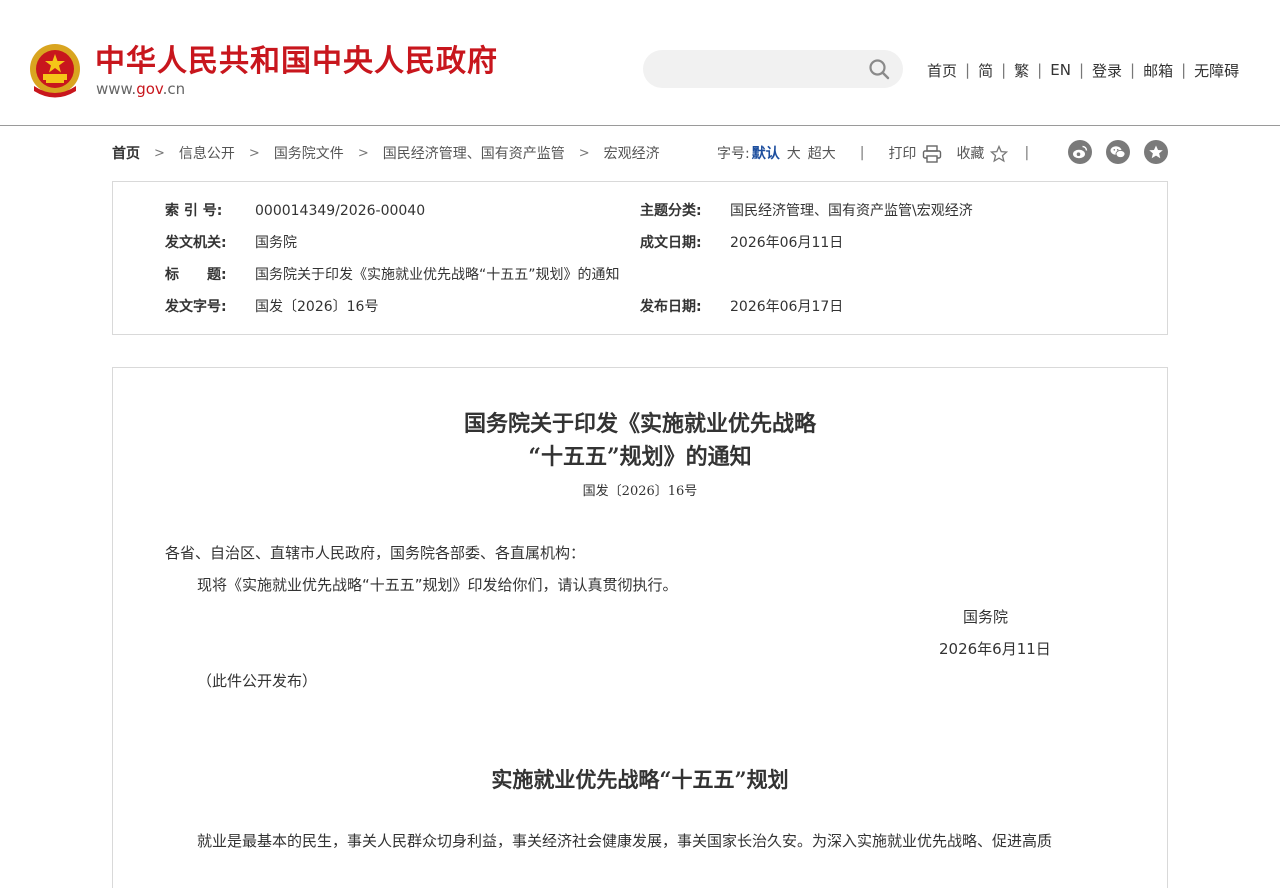 This screenshot has height=888, width=1280. I want to click on article-body-paragraph: 现将《实施就业优先战略“十五五”规划》印发给你们，请认真贯彻执行。, so click(437, 585).